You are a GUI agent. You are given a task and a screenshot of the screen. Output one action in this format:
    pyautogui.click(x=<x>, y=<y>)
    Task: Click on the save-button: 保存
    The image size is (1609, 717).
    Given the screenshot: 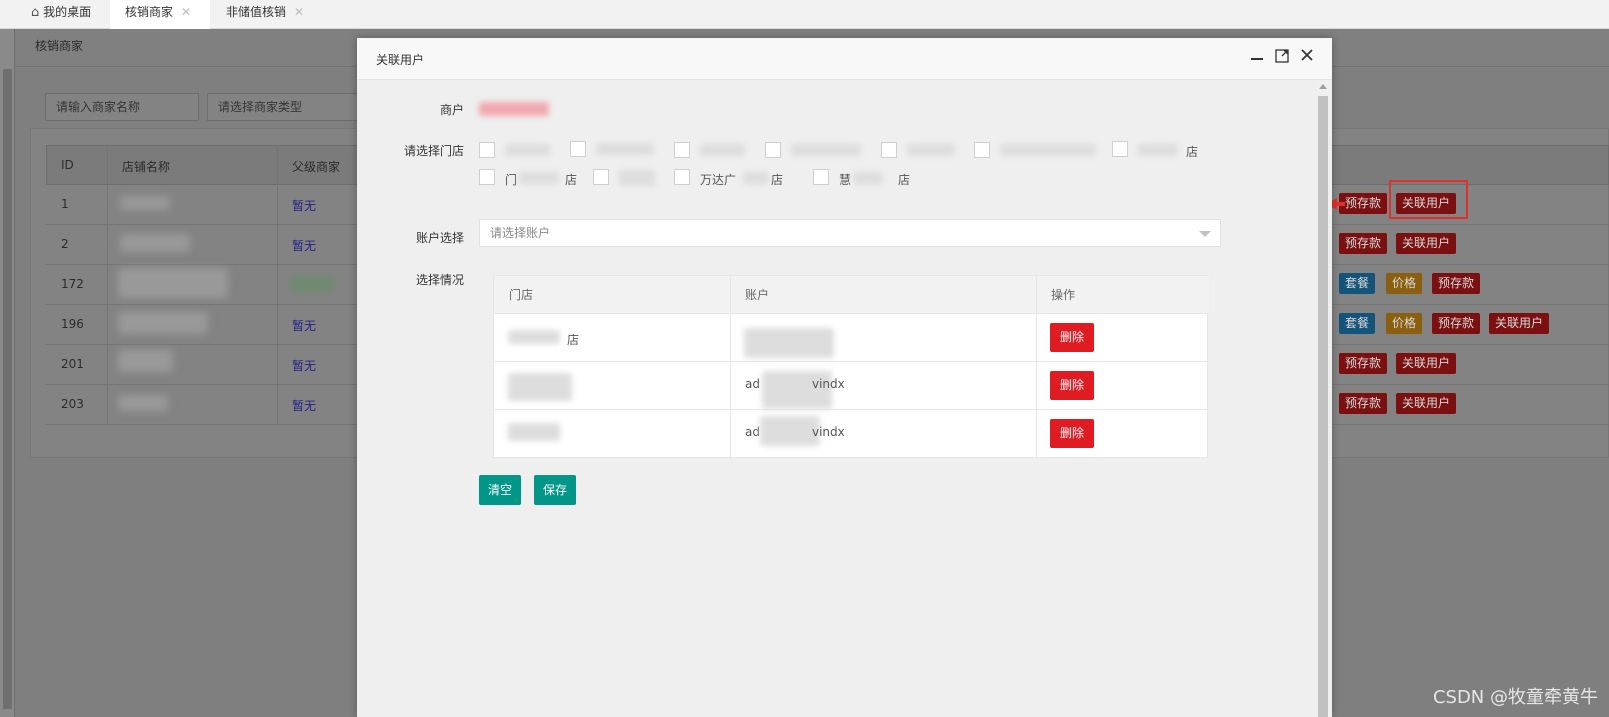 What is the action you would take?
    pyautogui.click(x=555, y=490)
    